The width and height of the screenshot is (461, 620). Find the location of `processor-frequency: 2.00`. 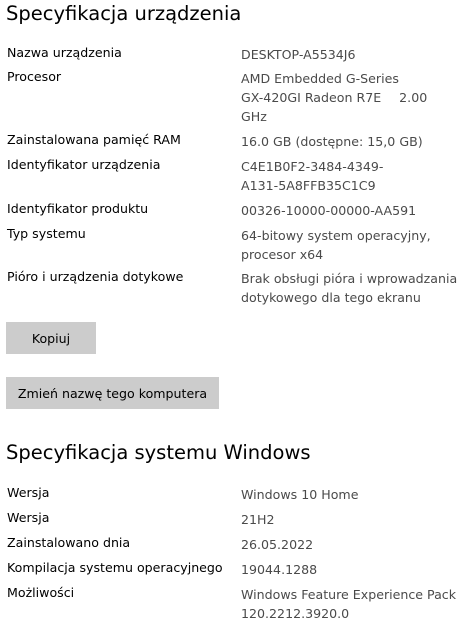

processor-frequency: 2.00 is located at coordinates (413, 97).